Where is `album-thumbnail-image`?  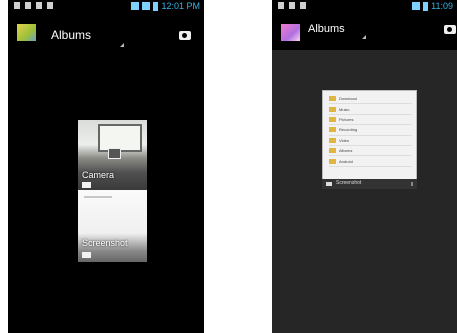 album-thumbnail-image is located at coordinates (98, 197).